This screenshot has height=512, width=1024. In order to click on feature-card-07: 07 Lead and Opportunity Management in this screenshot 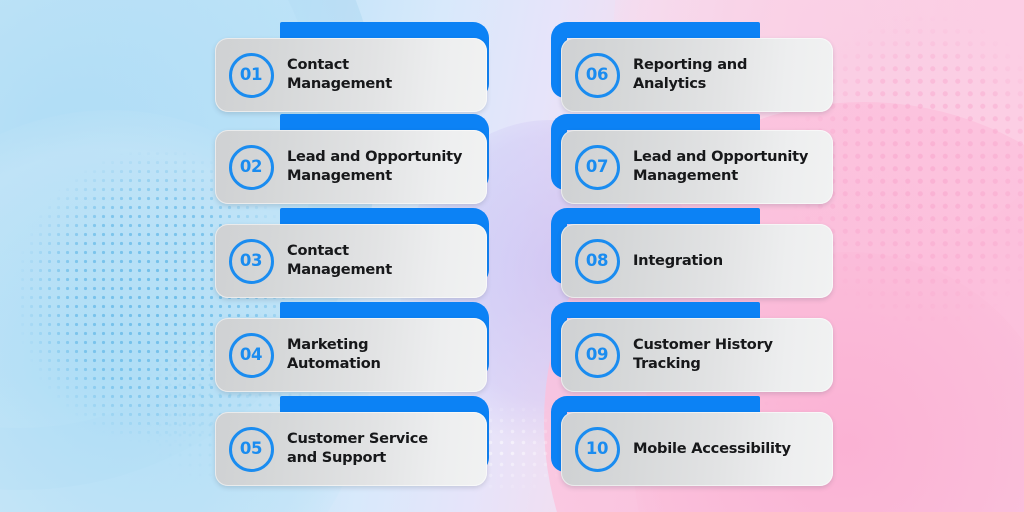, I will do `click(692, 159)`.